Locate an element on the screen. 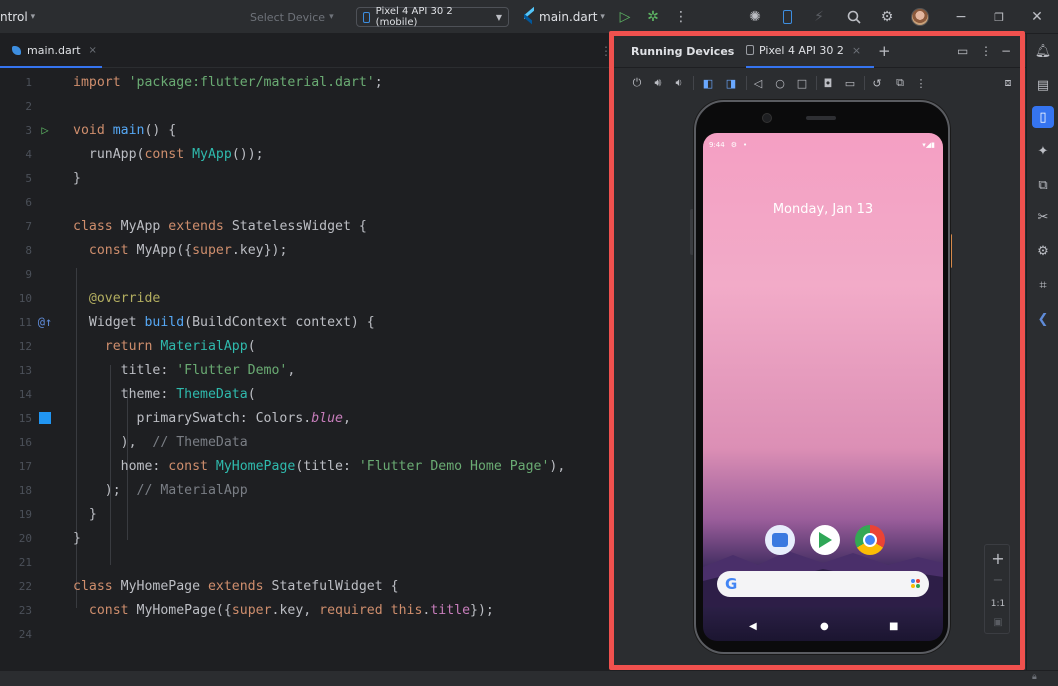 This screenshot has height=686, width=1058. layout-inspector-button: ⌗ is located at coordinates (1043, 285).